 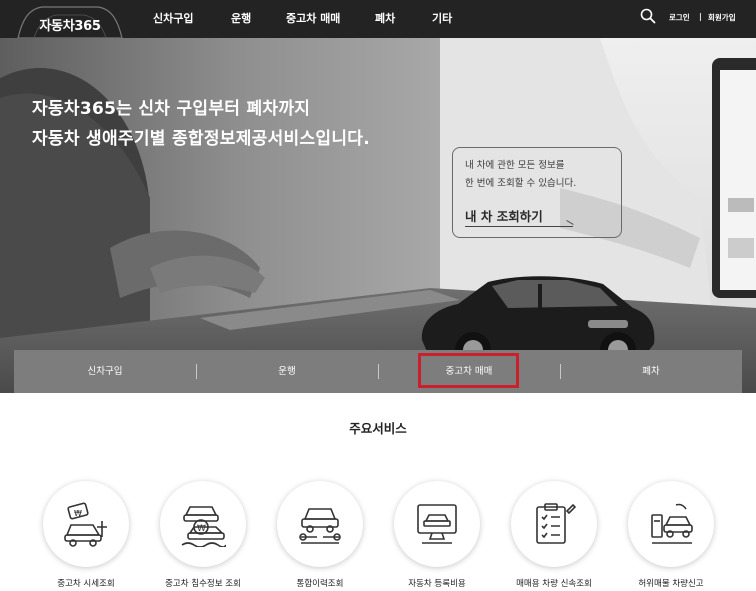 I want to click on category-driving: 운행, so click(x=287, y=371).